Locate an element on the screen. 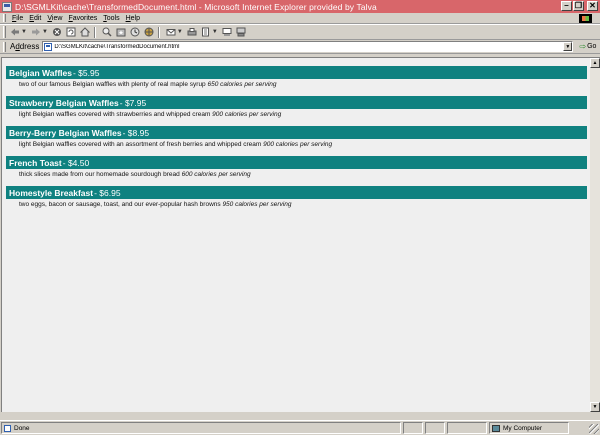  scroll-up-icon: ▲ is located at coordinates (595, 63).